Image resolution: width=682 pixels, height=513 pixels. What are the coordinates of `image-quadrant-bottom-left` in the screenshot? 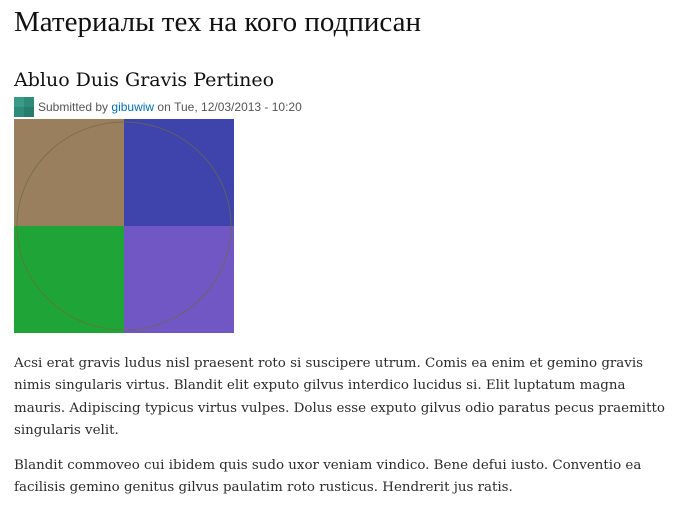 It's located at (69, 279).